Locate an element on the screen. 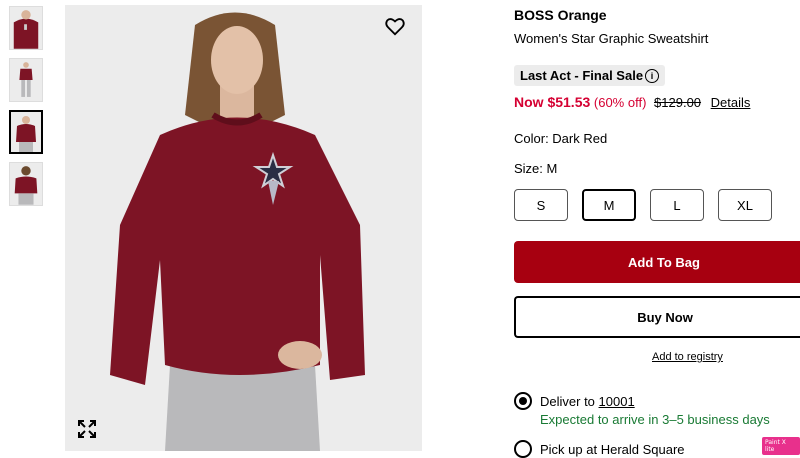 This screenshot has width=800, height=458. pickup-option: Pick up at Herald Square is located at coordinates (612, 449).